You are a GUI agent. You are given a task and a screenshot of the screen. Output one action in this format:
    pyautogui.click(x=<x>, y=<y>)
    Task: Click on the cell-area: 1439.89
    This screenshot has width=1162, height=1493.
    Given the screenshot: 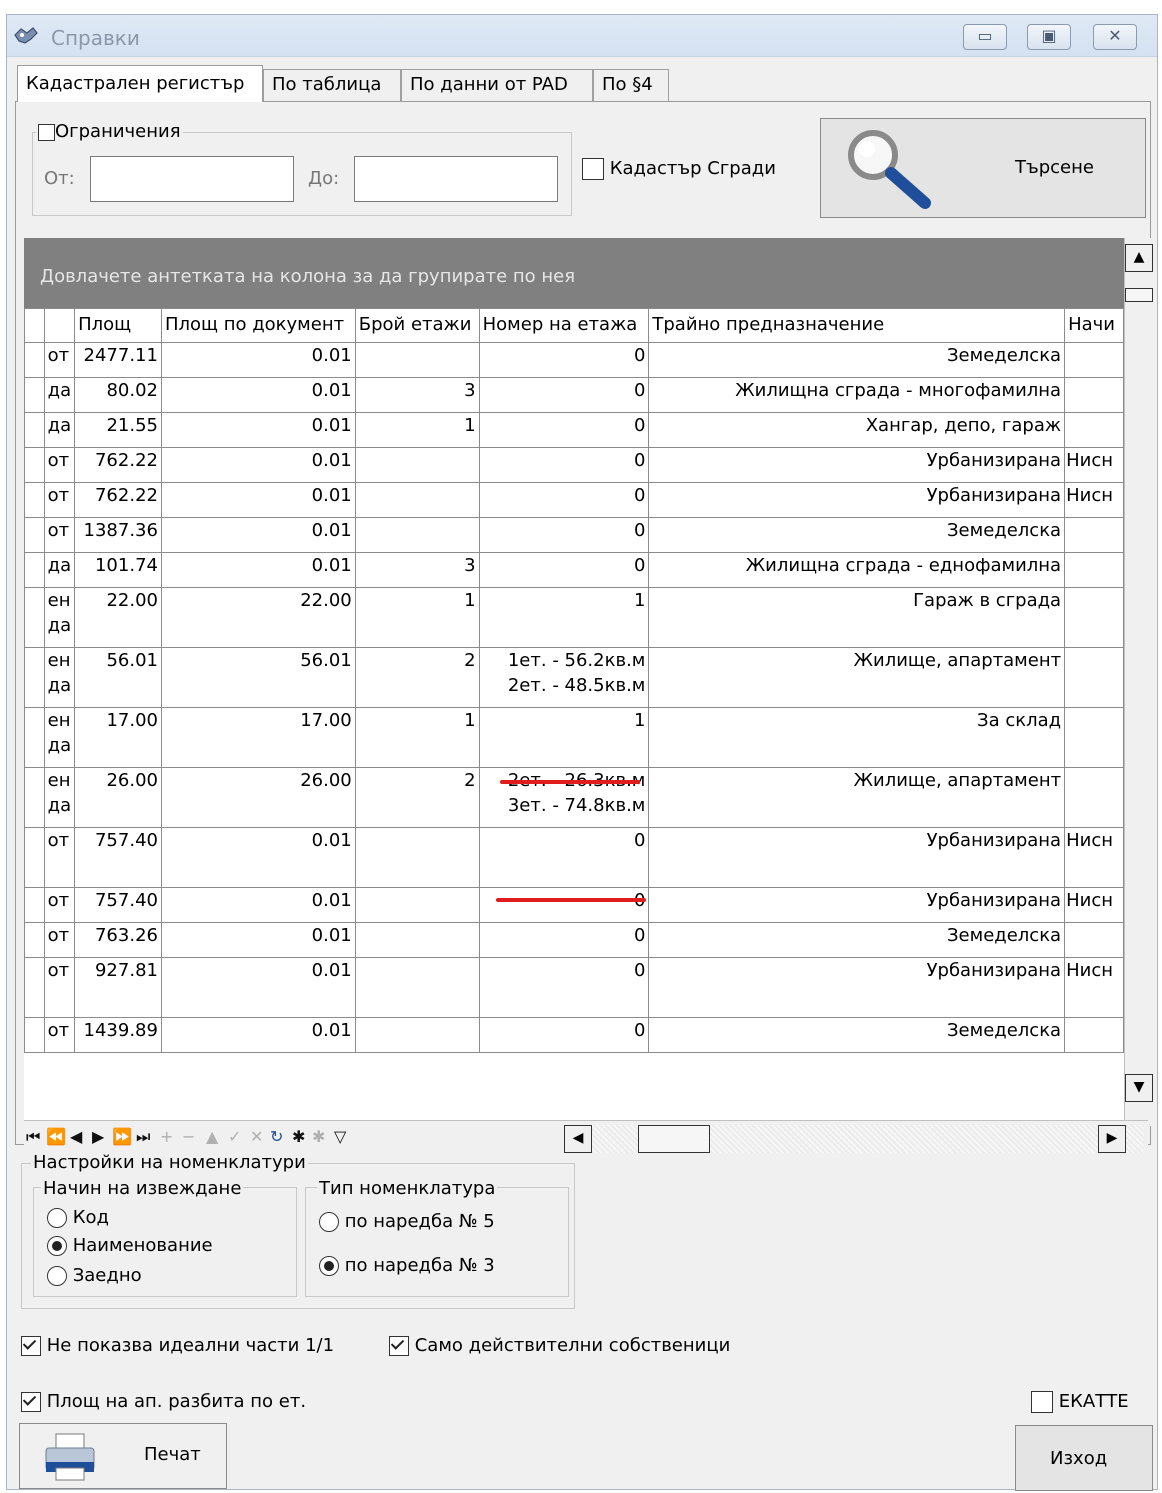 What is the action you would take?
    pyautogui.click(x=118, y=1035)
    